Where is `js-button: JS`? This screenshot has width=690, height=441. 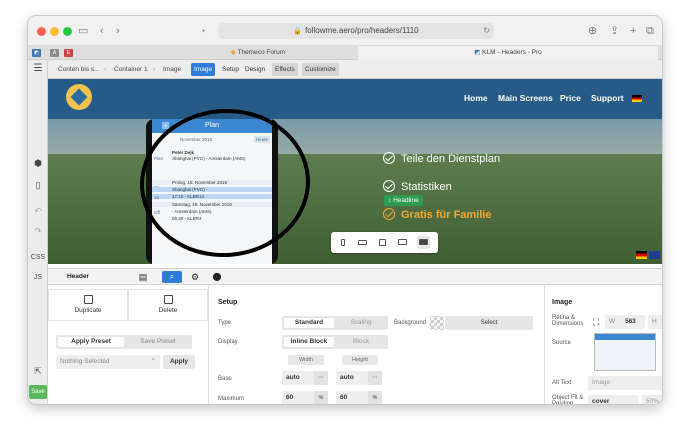 js-button: JS is located at coordinates (38, 277).